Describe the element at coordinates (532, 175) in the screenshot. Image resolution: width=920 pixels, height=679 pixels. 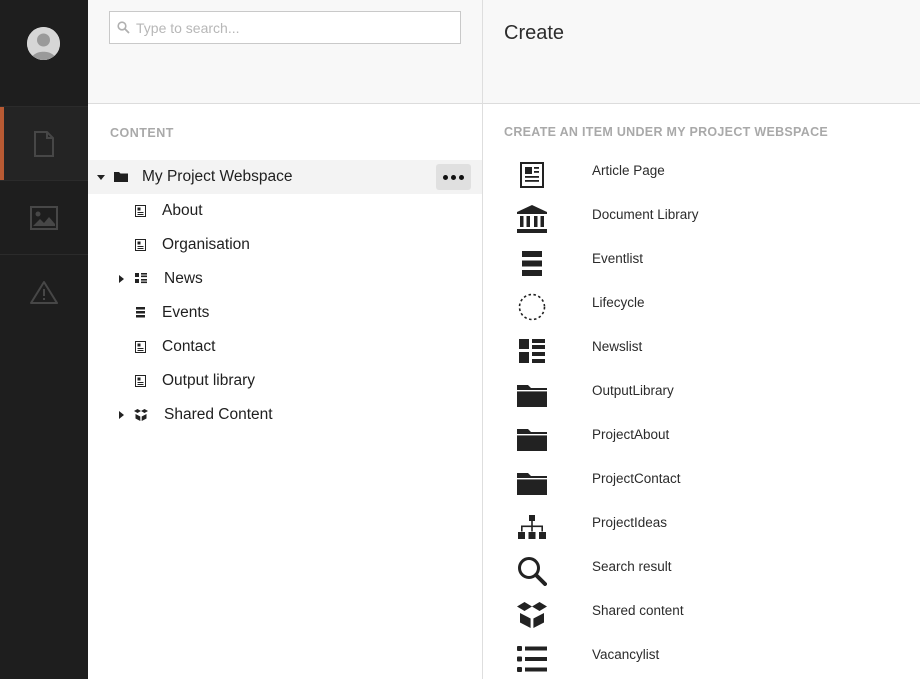
I see `article-icon` at that location.